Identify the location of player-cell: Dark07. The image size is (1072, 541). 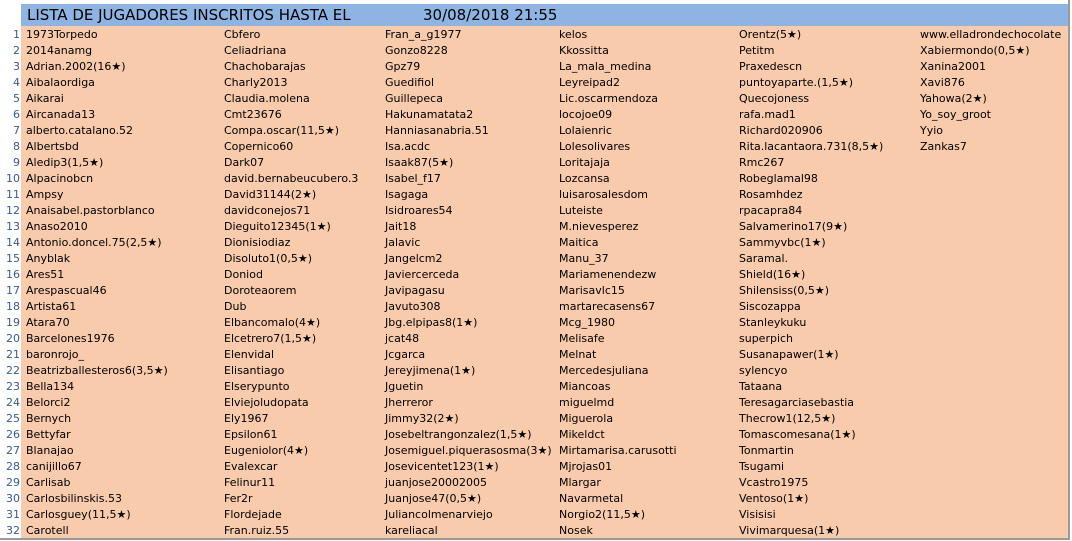
(244, 163).